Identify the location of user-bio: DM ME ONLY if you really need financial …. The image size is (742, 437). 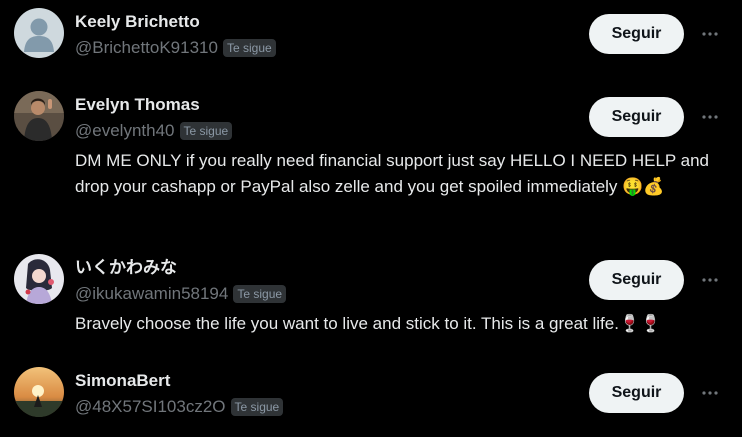
(392, 173).